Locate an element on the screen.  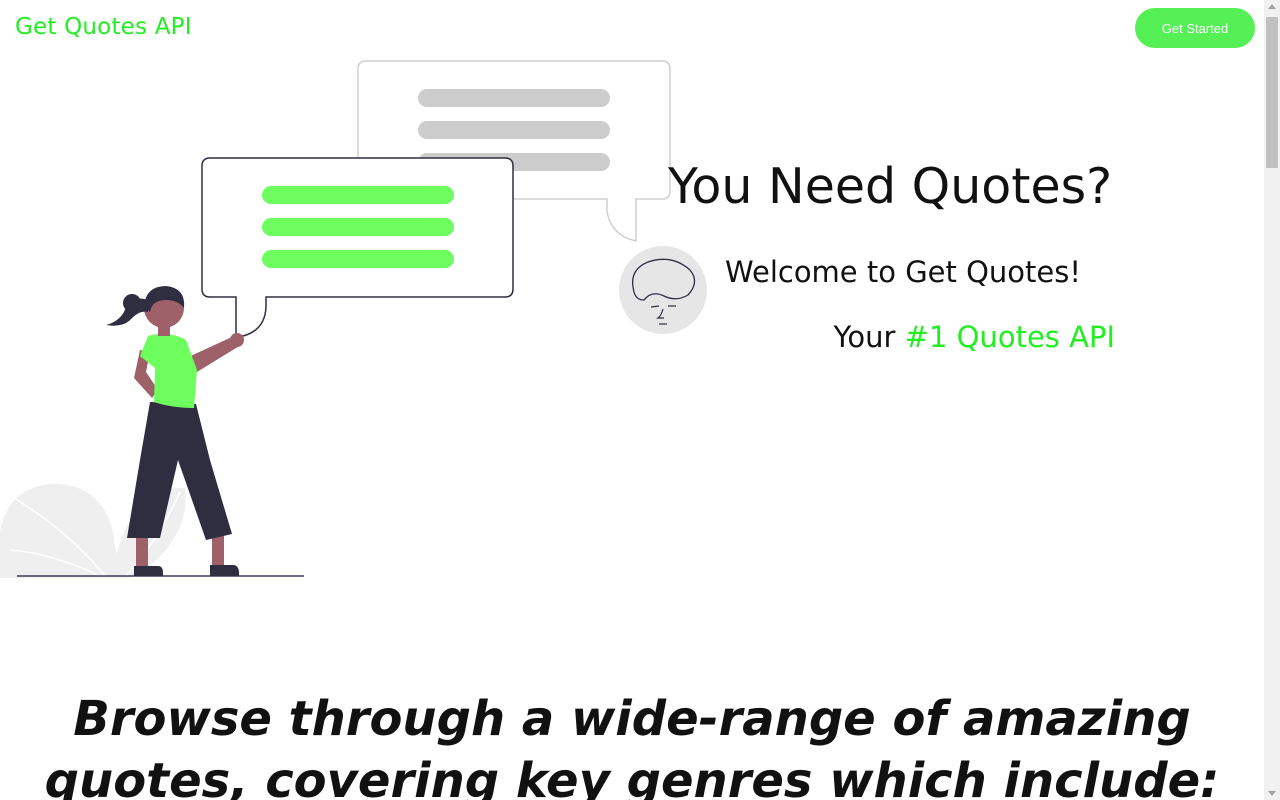
brand-logo-link: Get Quotes API is located at coordinates (103, 27).